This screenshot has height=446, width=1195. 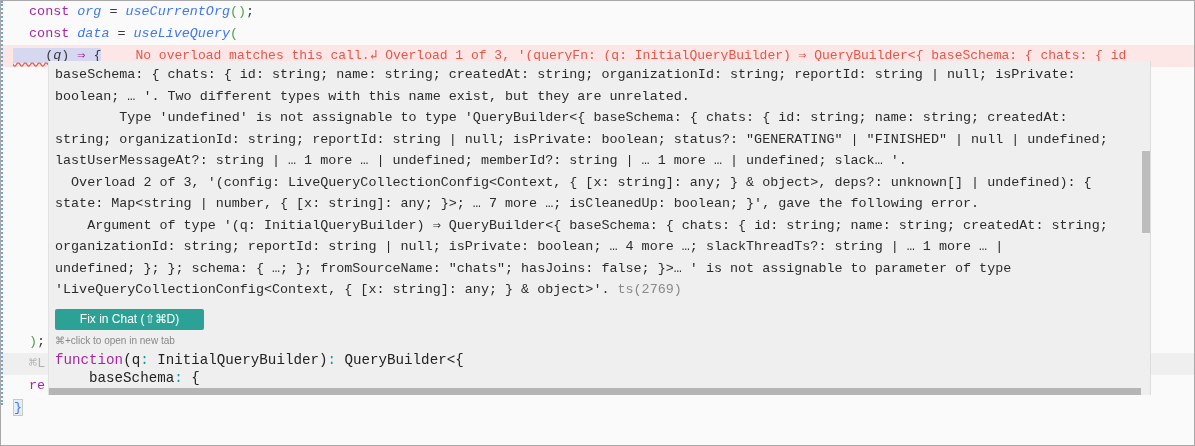 I want to click on hint-text: ⌘+click to open in new tab, so click(x=115, y=340).